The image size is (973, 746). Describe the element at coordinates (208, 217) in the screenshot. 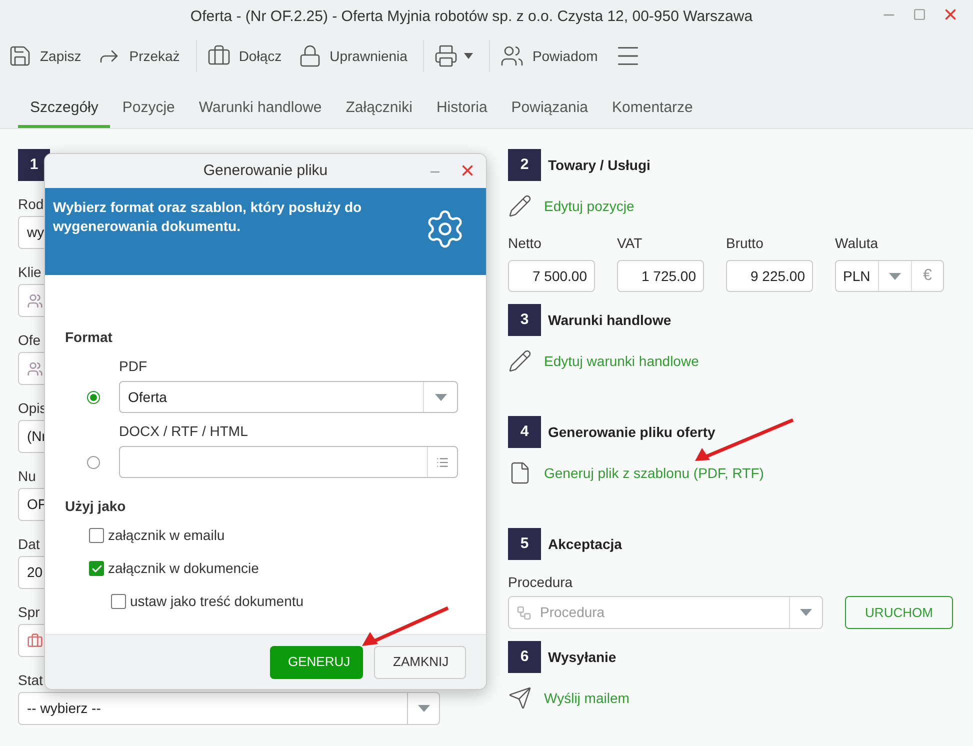

I see `banner-text: Wybierz format oraz szablon, który posłuży do wygenerowania dokumentu.` at that location.